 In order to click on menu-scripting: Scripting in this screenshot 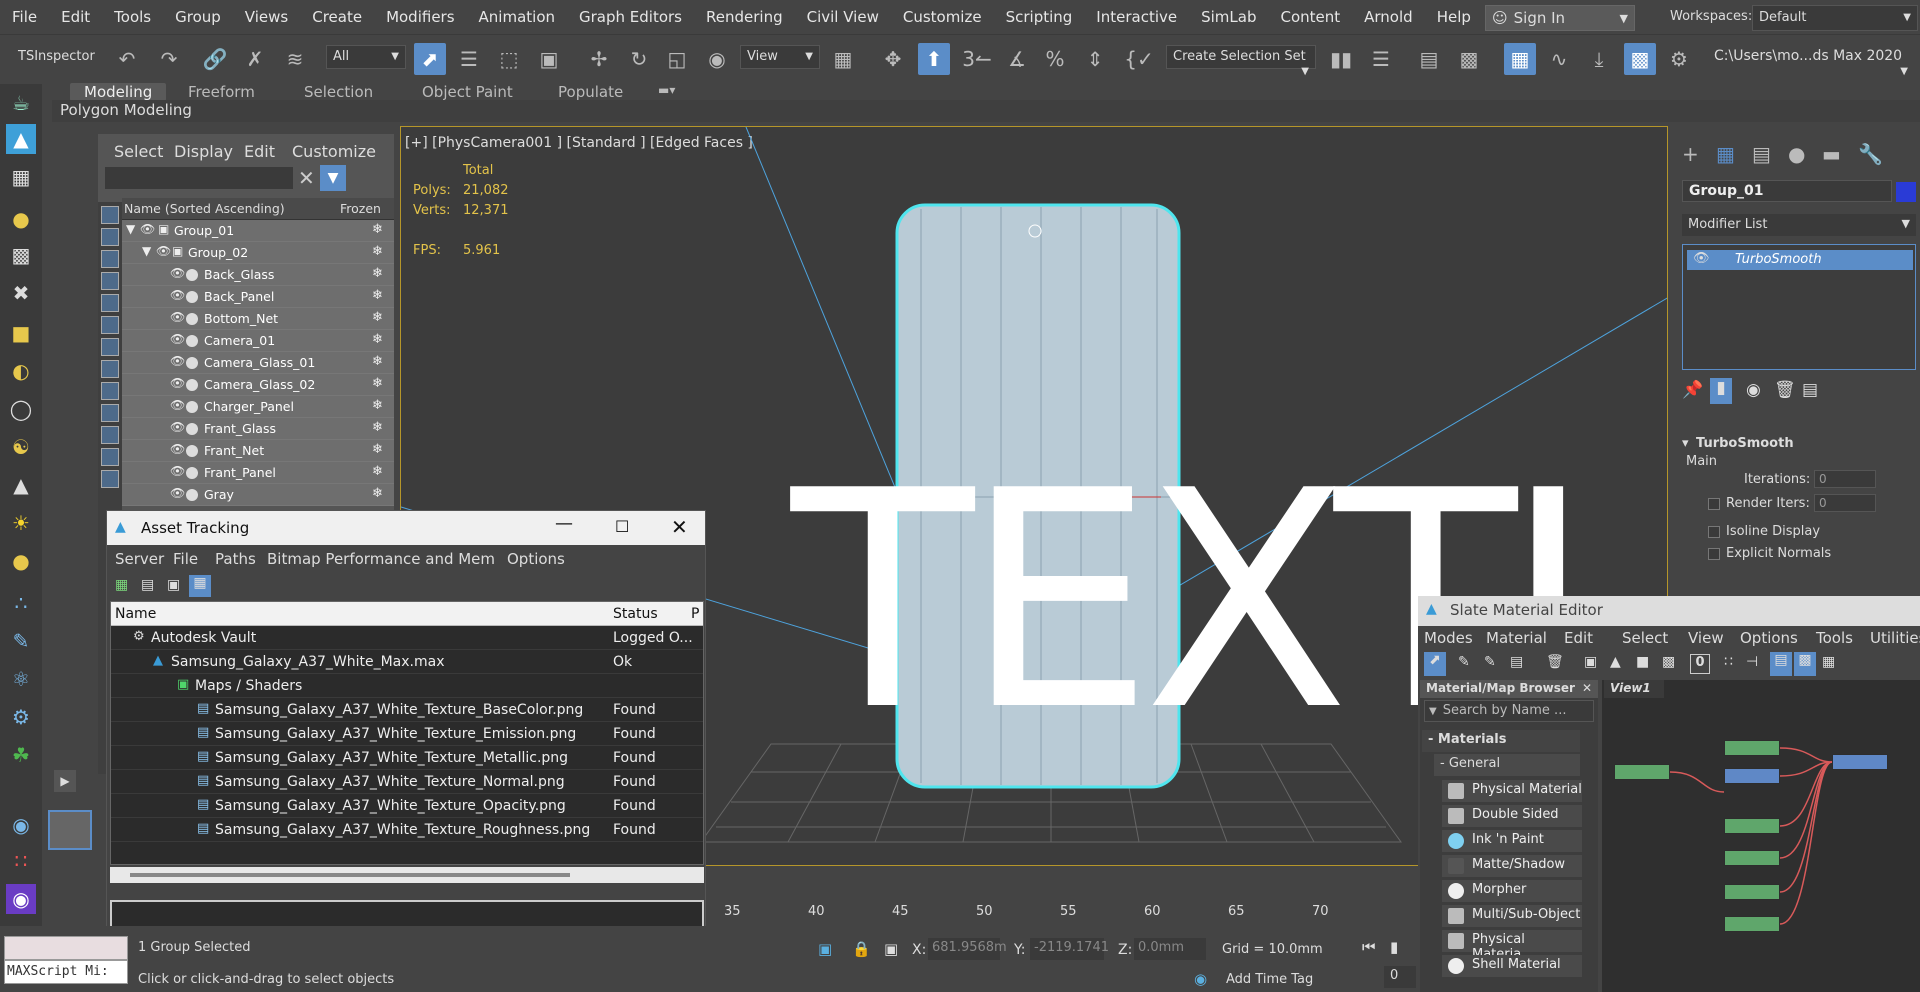, I will do `click(1039, 17)`.